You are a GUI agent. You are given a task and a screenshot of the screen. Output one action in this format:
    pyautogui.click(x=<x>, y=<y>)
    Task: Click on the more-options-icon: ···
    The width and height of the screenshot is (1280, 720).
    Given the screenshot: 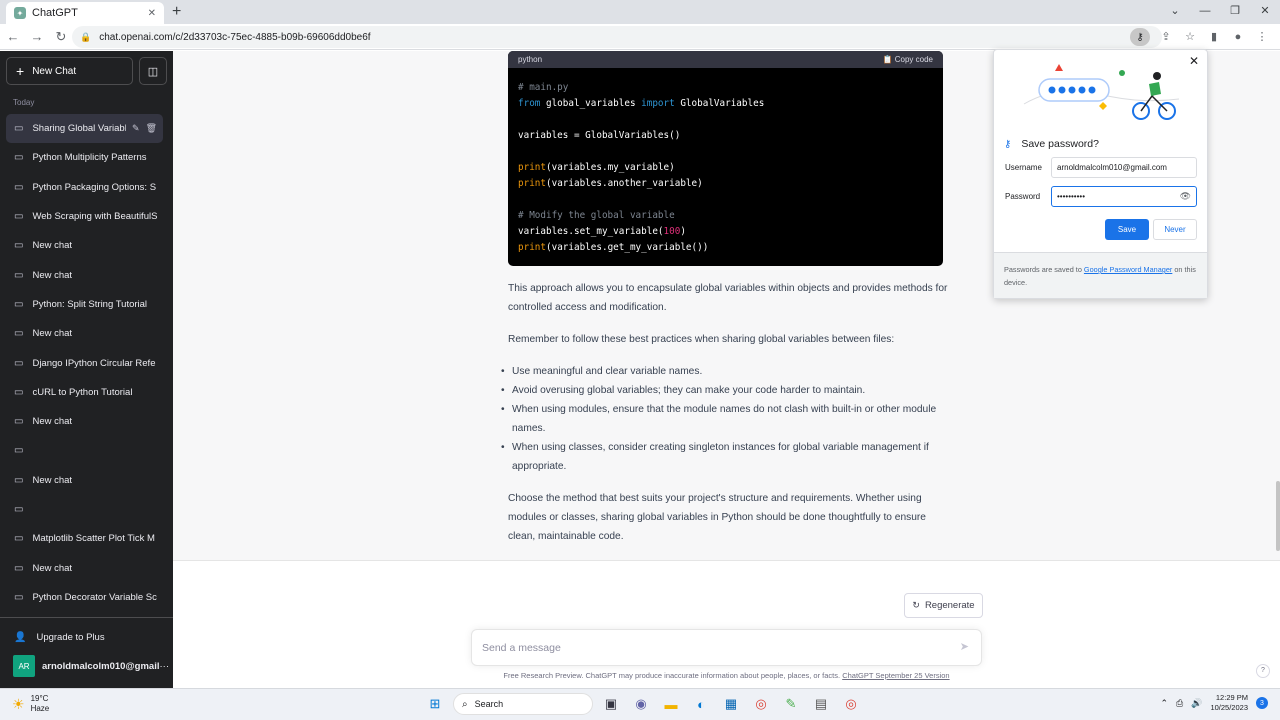 What is the action you would take?
    pyautogui.click(x=165, y=666)
    